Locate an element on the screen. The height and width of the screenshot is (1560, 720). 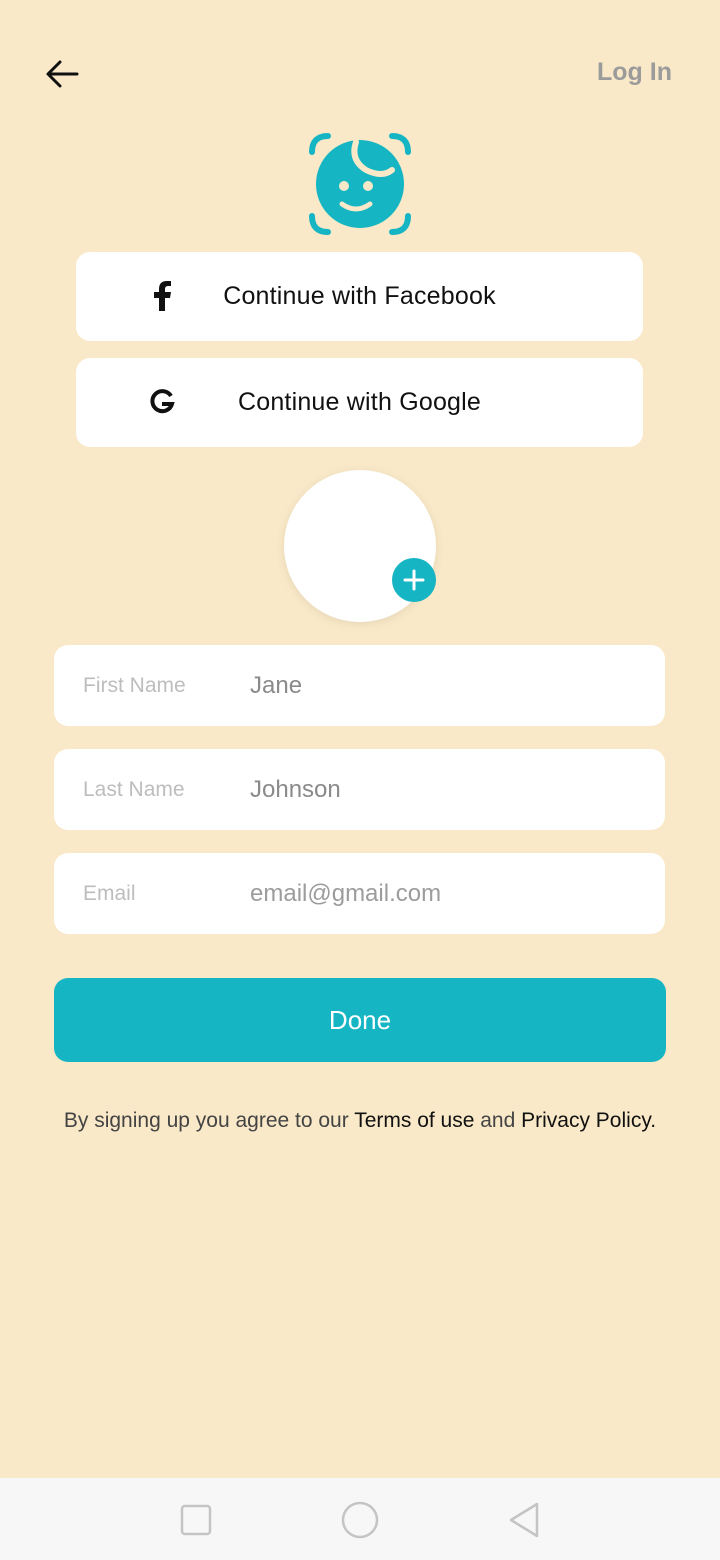
last-name-field: Last Name is located at coordinates (359, 789).